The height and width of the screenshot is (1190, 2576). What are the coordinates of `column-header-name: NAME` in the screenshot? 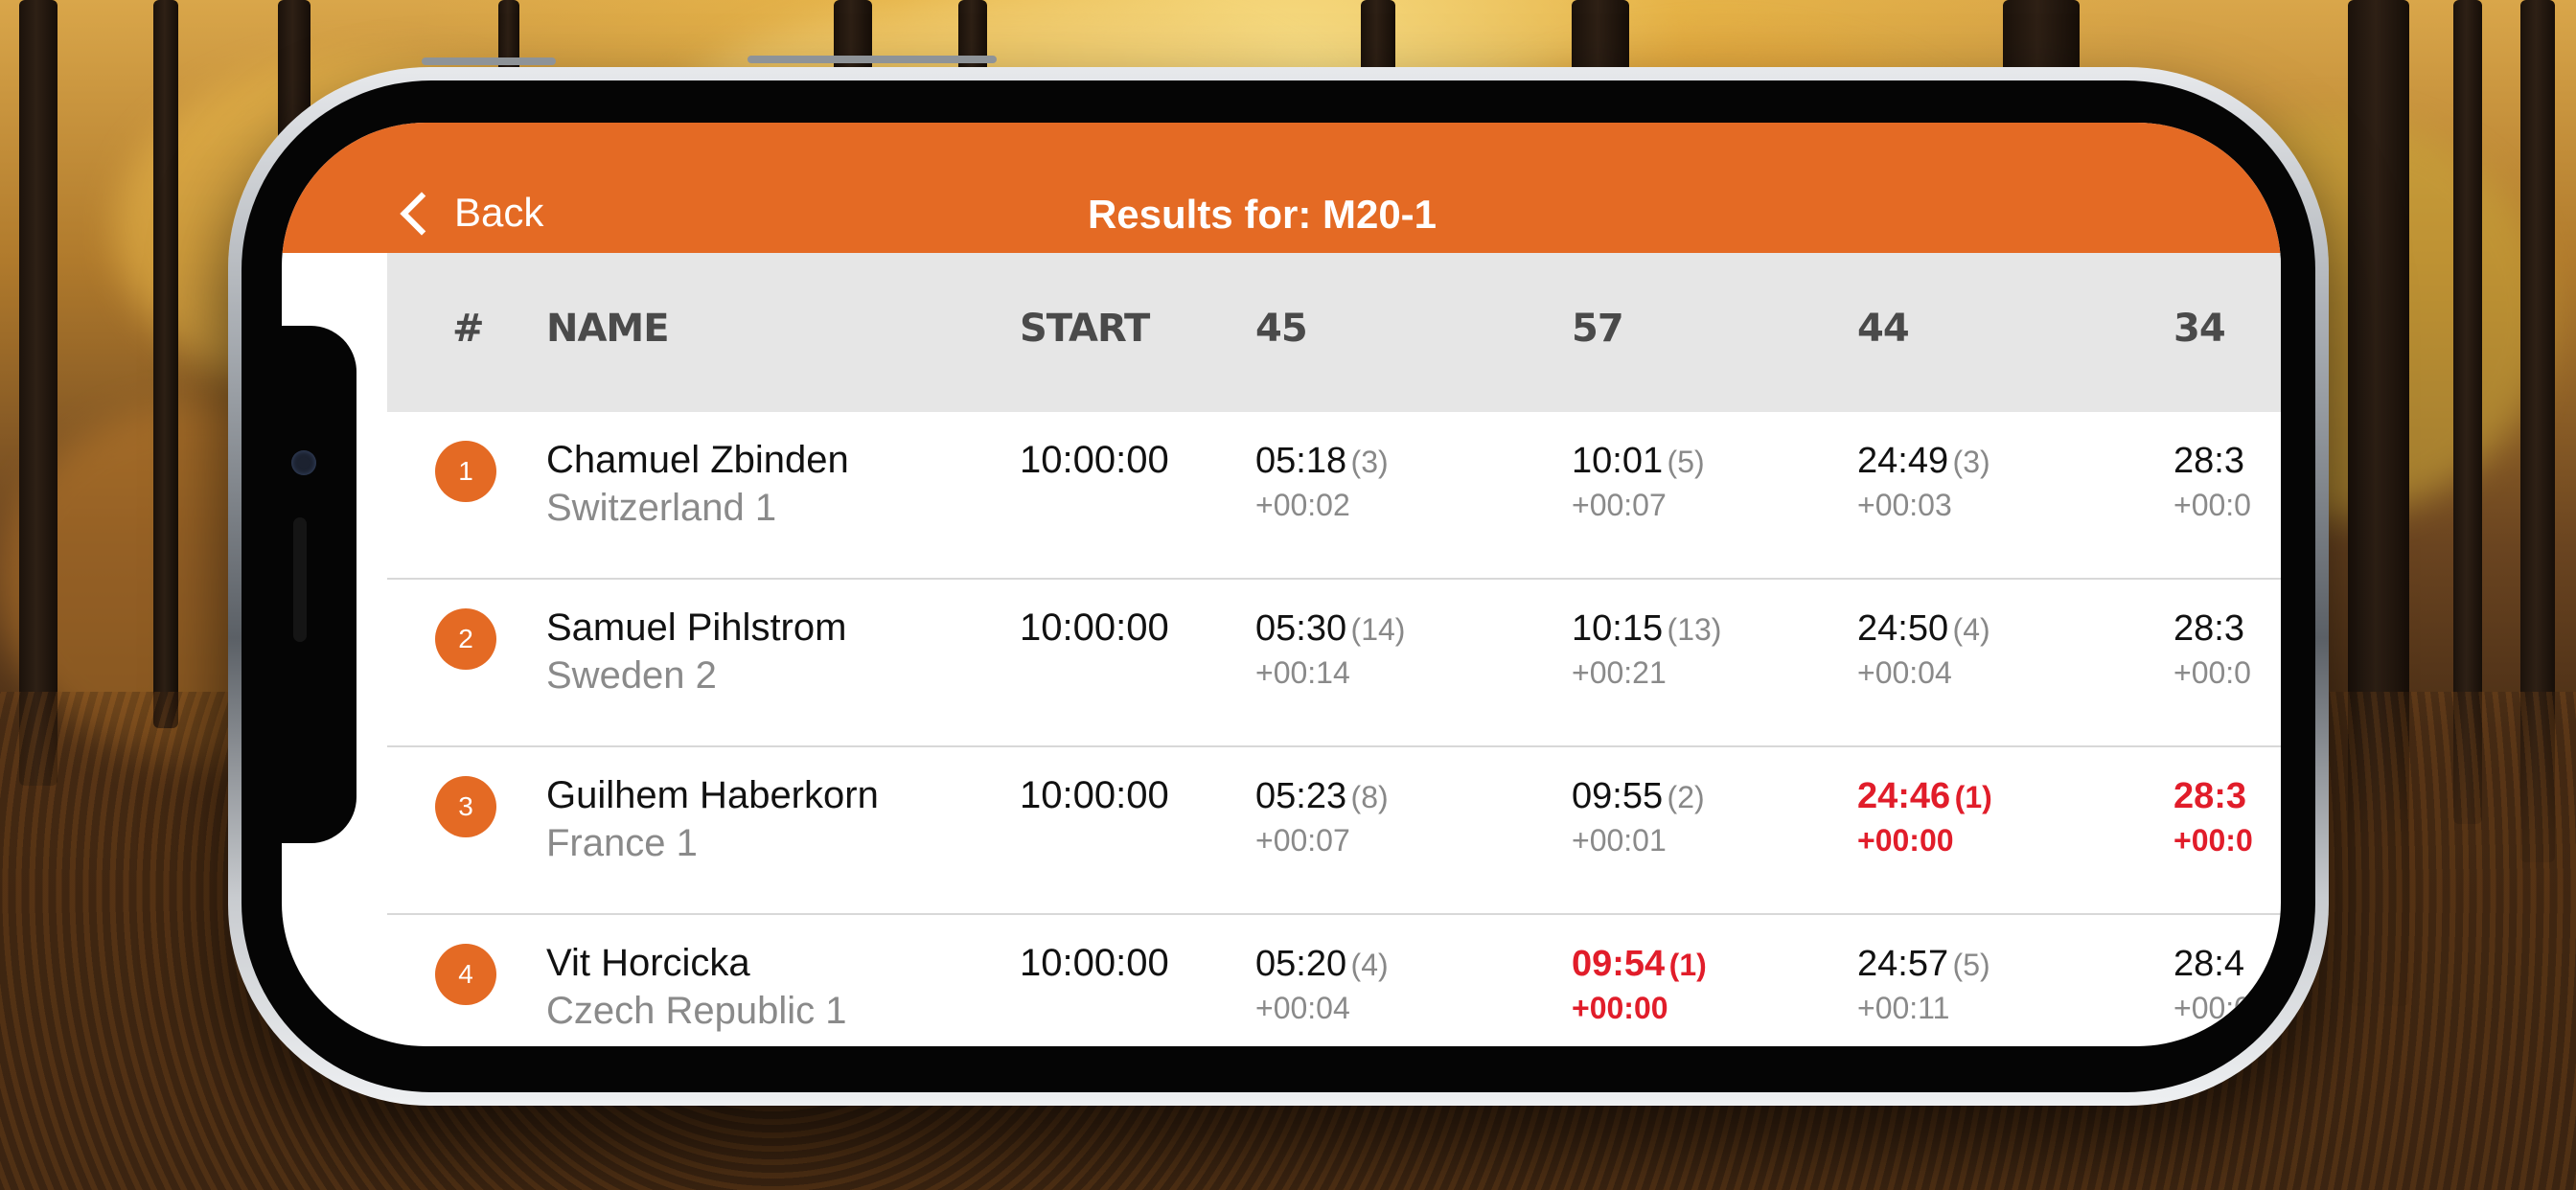 It's located at (608, 329).